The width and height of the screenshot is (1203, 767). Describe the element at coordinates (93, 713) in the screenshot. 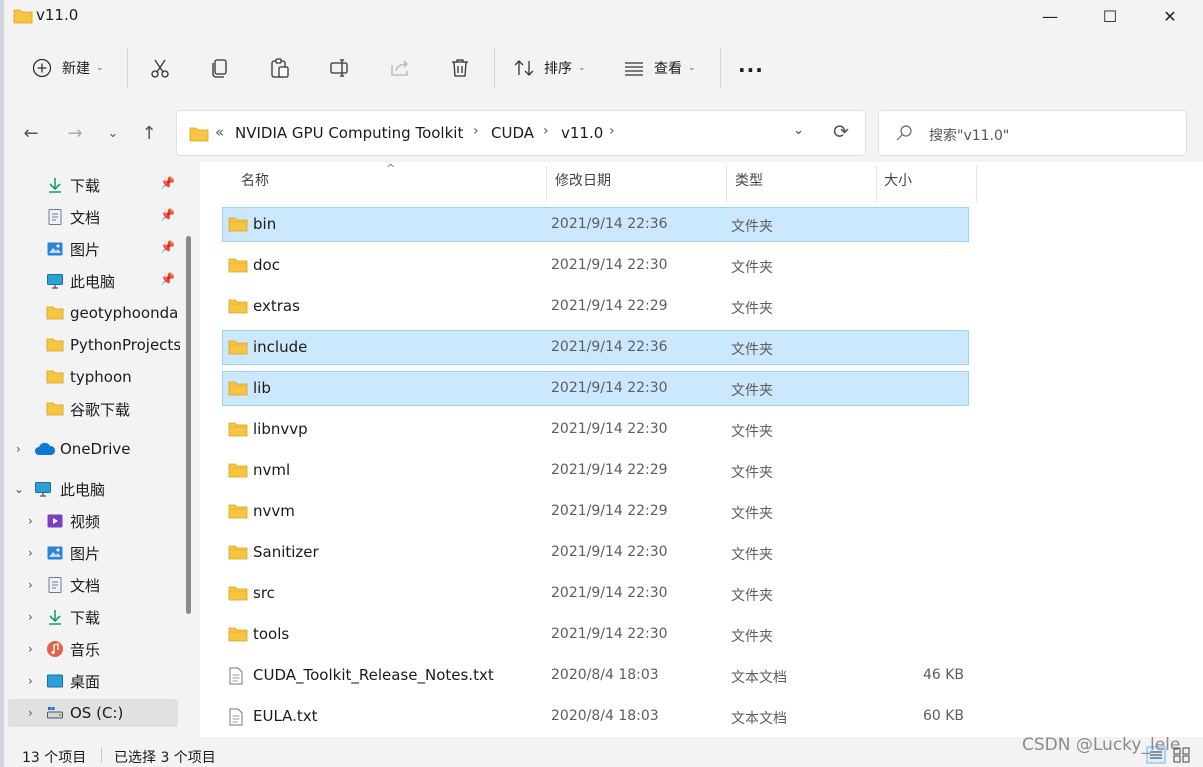

I see `sidebar-item-os-c: › OS (C:)` at that location.